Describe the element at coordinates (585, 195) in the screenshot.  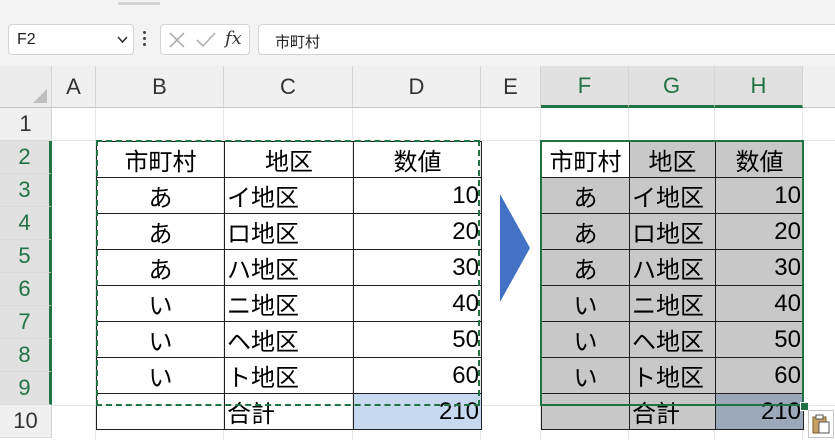
I see `cell-f3: あ` at that location.